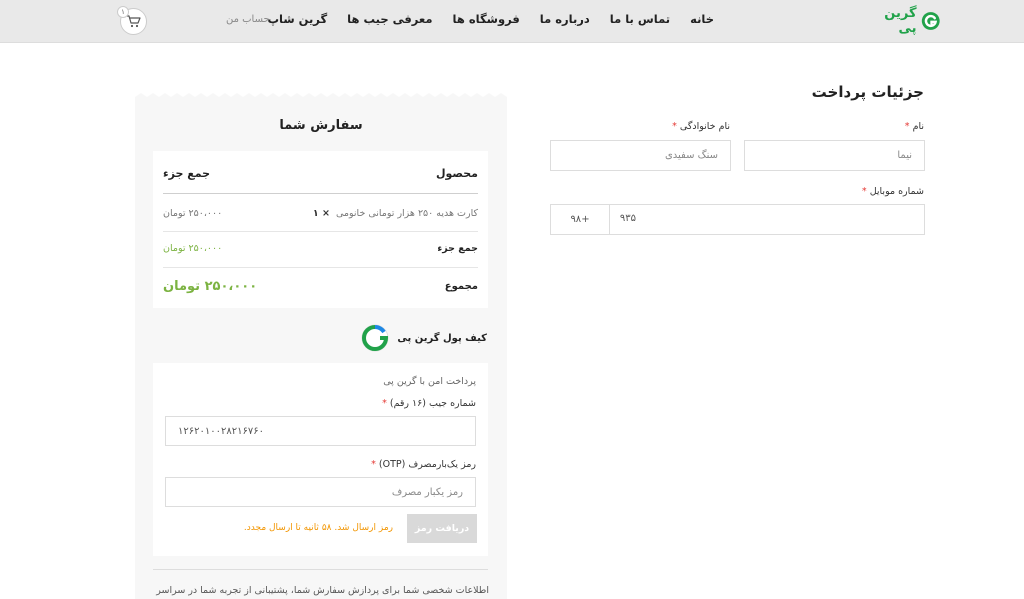 The image size is (1024, 599). What do you see at coordinates (867, 92) in the screenshot?
I see `billing-title: جزئیات پرداخت` at bounding box center [867, 92].